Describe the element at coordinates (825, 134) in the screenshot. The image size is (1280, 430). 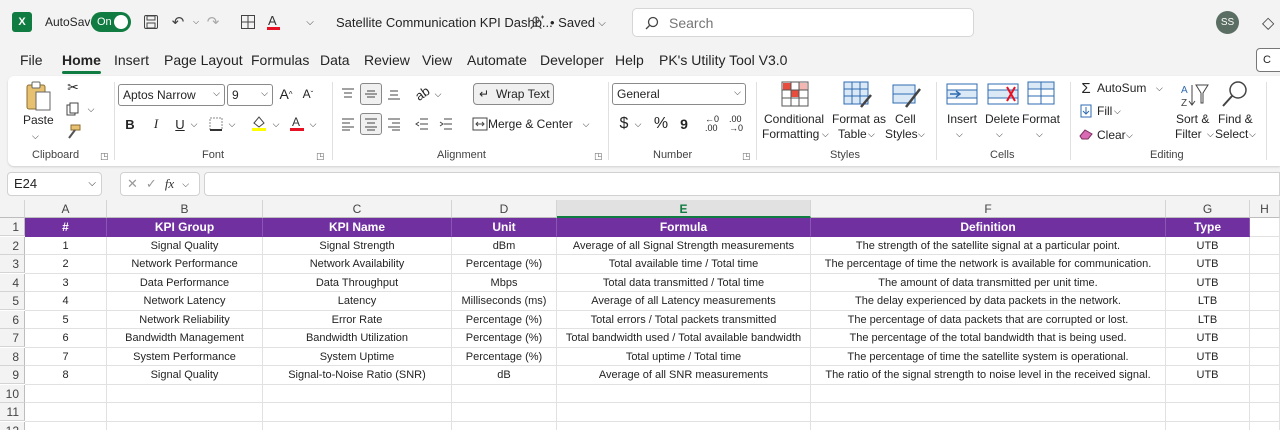
I see `conditional-formatting-dropdown-icon: ⌵` at that location.